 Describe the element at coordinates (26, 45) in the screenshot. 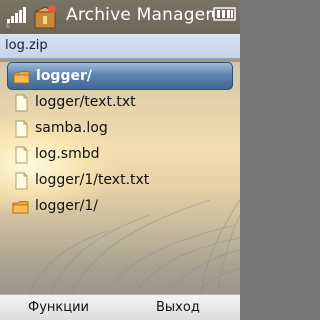

I see `current-path: log.zip` at that location.